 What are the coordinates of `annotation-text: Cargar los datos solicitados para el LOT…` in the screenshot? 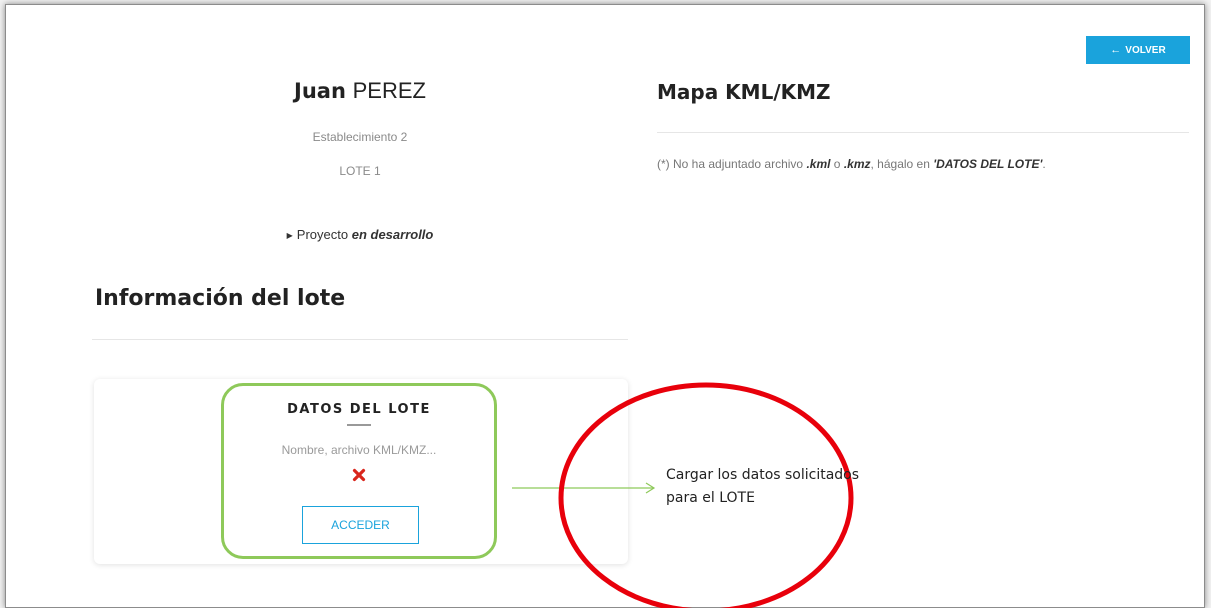 It's located at (763, 486).